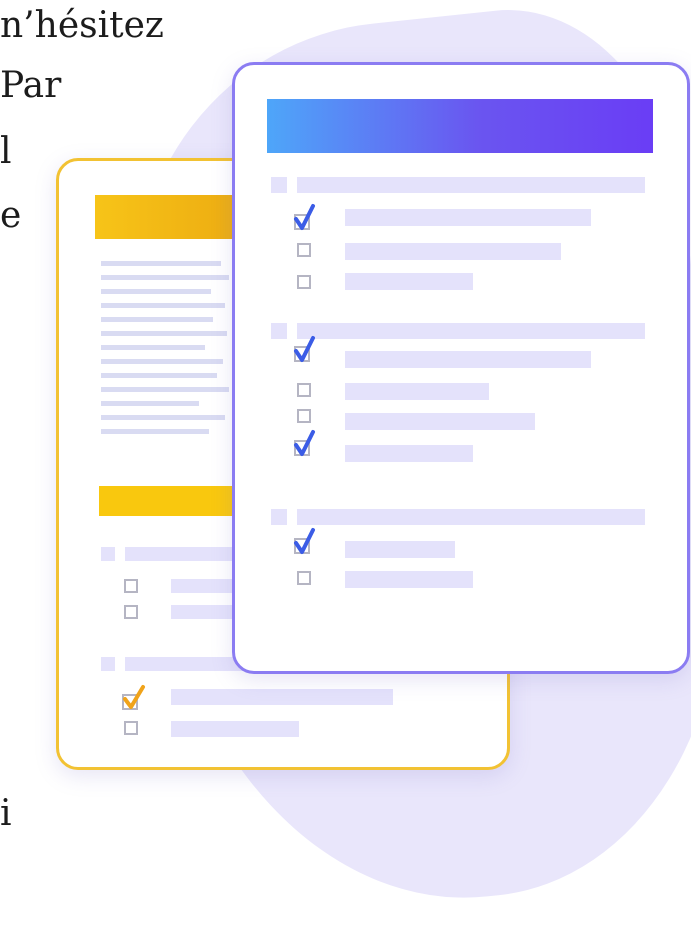 This screenshot has height=927, width=691. What do you see at coordinates (31, 85) in the screenshot?
I see `text-fragment-2: Par` at bounding box center [31, 85].